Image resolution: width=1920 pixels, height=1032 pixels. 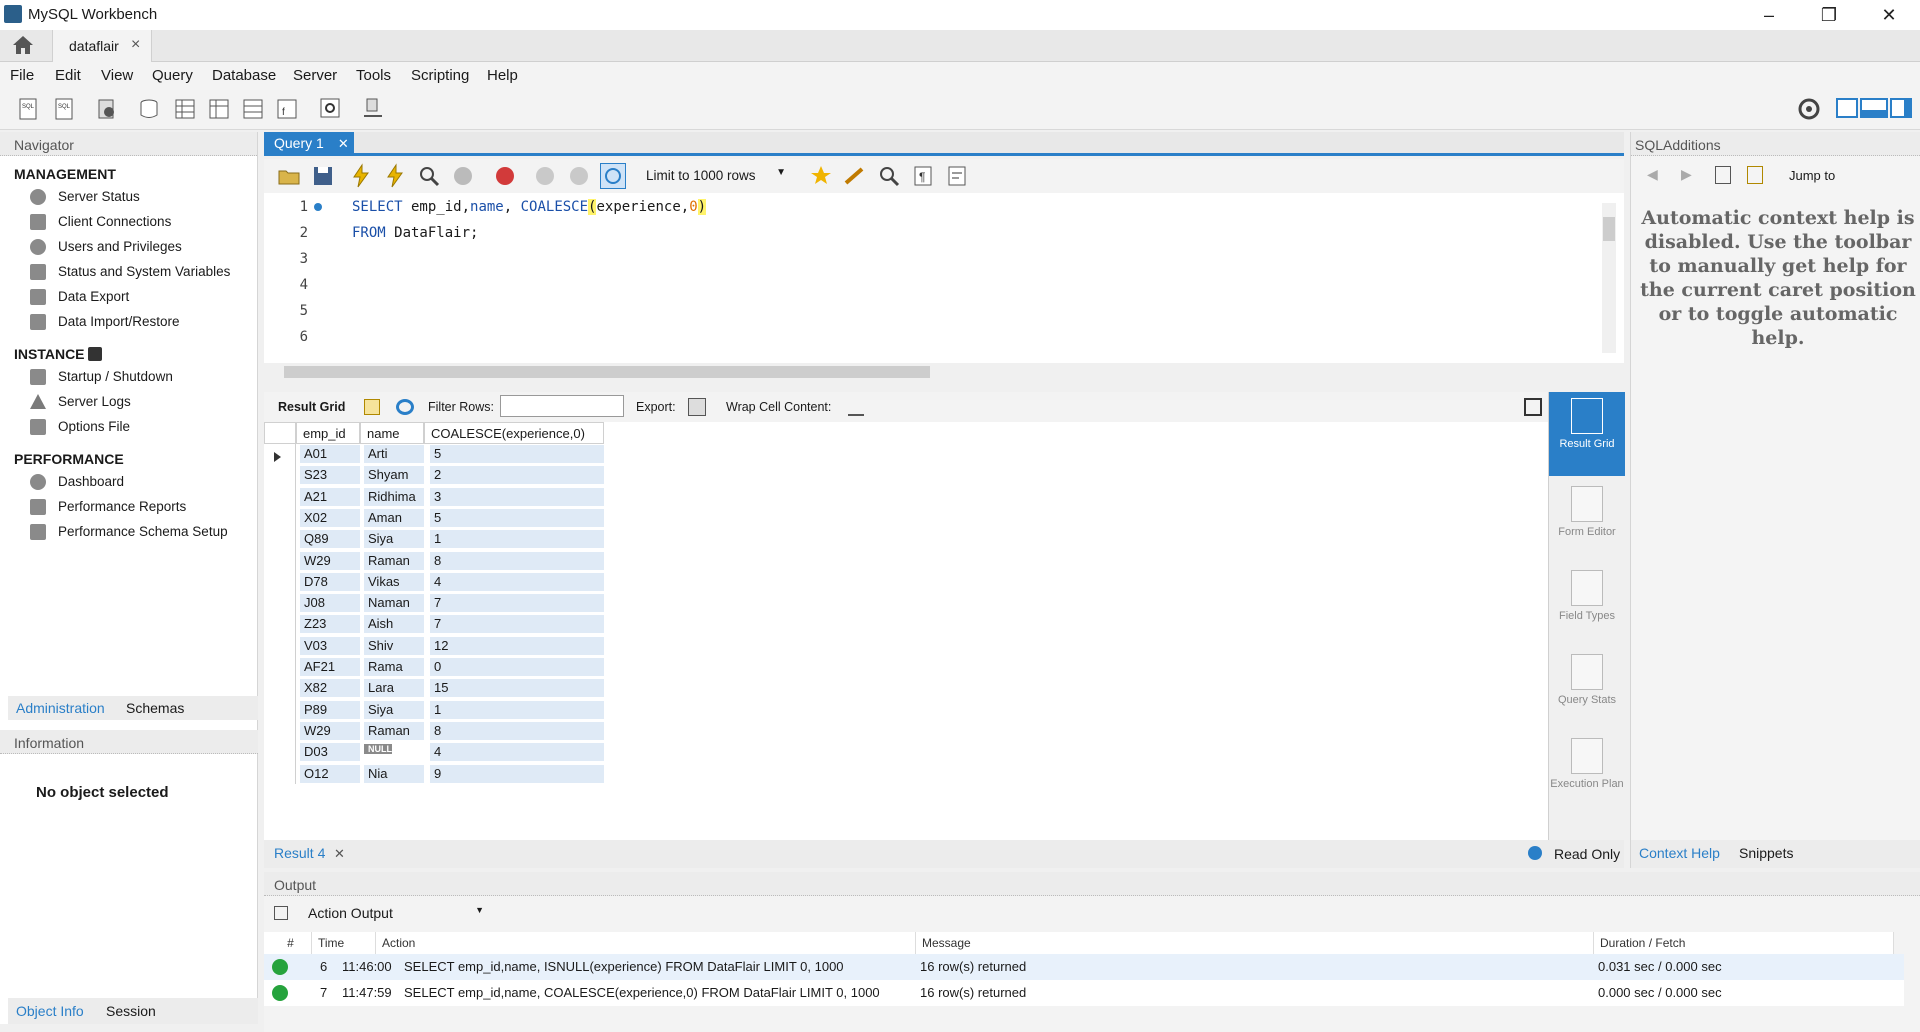 I want to click on tab-object-info: Object Info, so click(x=50, y=1011).